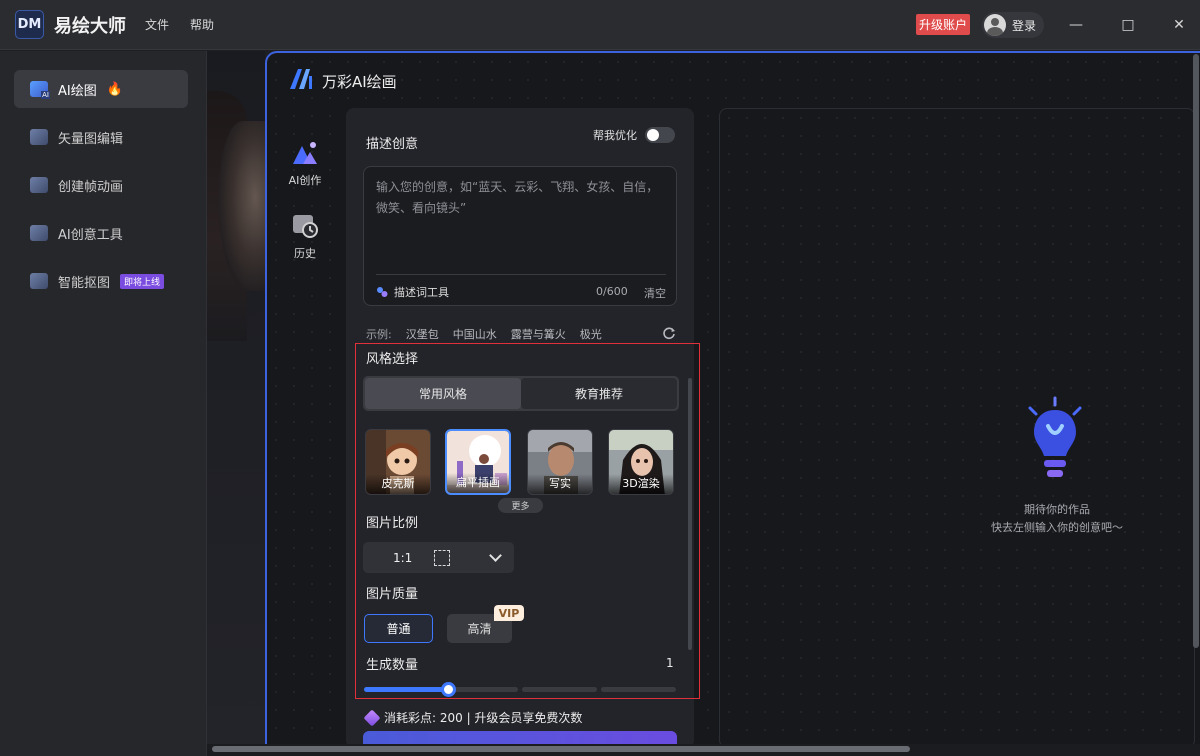  What do you see at coordinates (509, 613) in the screenshot?
I see `vip-badge: VIP` at bounding box center [509, 613].